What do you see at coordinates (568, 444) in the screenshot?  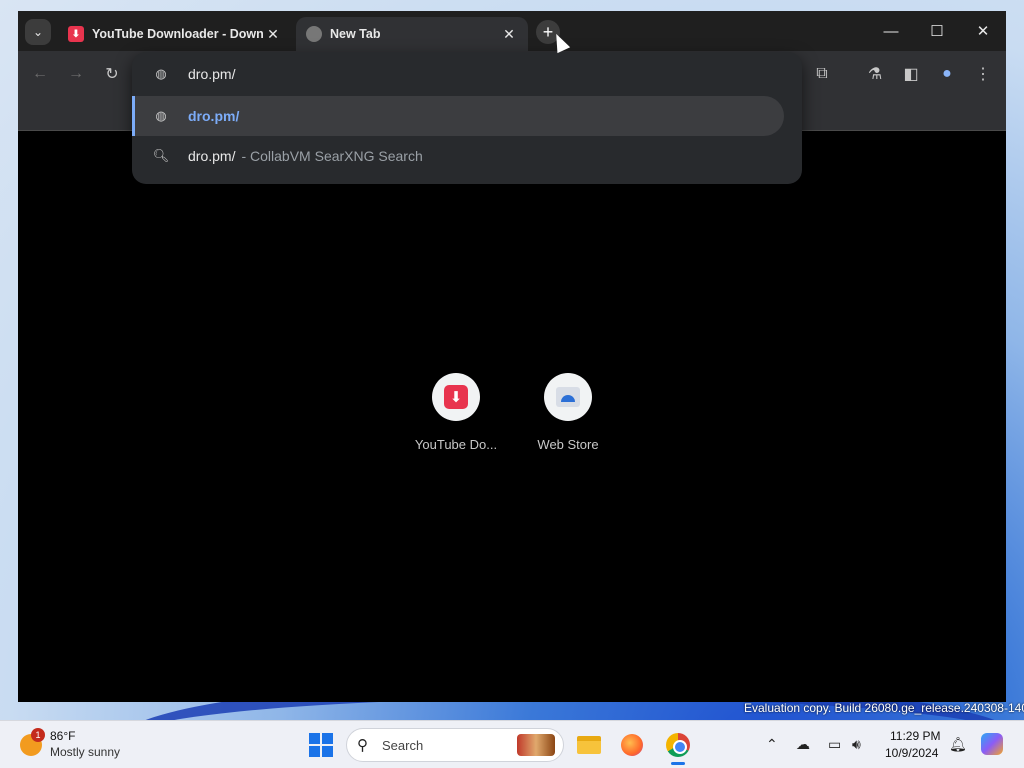 I see `shortcut-label: Web Store` at bounding box center [568, 444].